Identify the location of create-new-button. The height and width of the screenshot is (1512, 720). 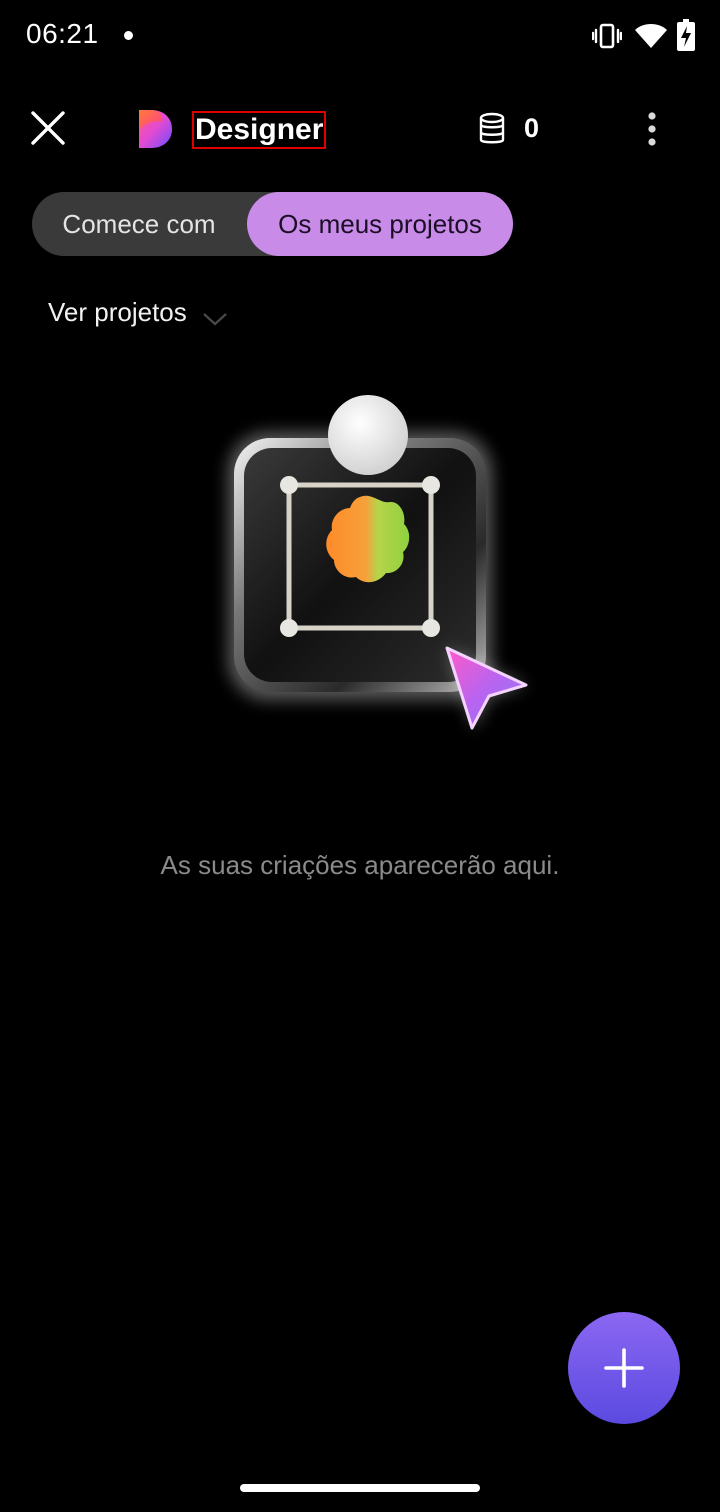
(624, 1368).